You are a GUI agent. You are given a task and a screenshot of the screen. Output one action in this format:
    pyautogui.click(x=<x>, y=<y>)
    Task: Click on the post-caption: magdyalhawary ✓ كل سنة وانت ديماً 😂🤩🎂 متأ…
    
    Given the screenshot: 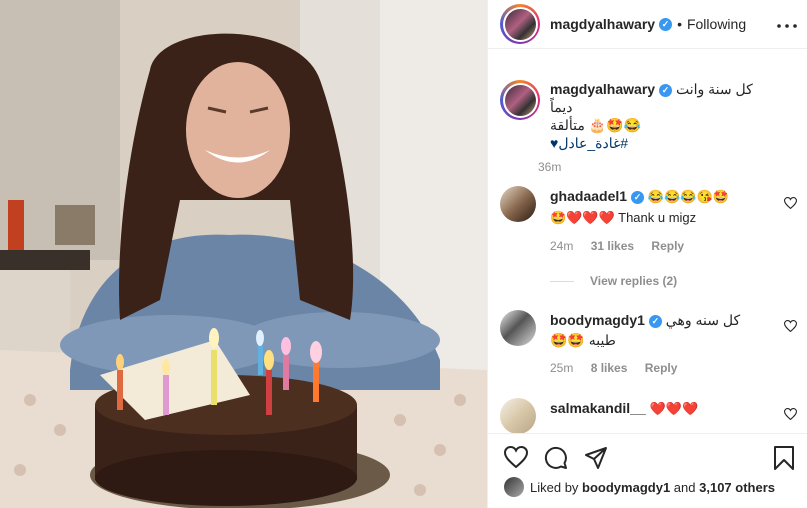 What is the action you would take?
    pyautogui.click(x=648, y=127)
    